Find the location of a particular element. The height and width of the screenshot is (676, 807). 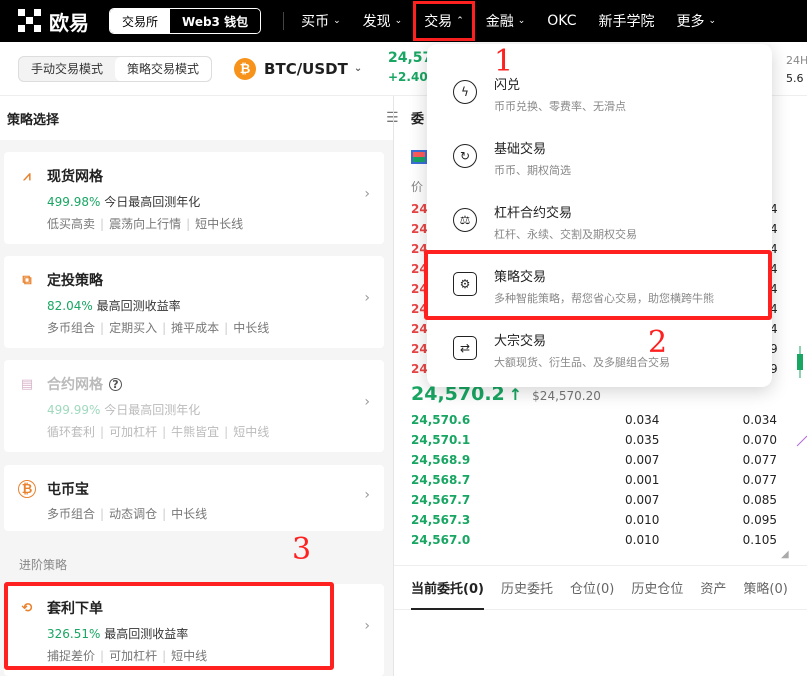

mode-strategy: 策略交易模式 is located at coordinates (163, 68).